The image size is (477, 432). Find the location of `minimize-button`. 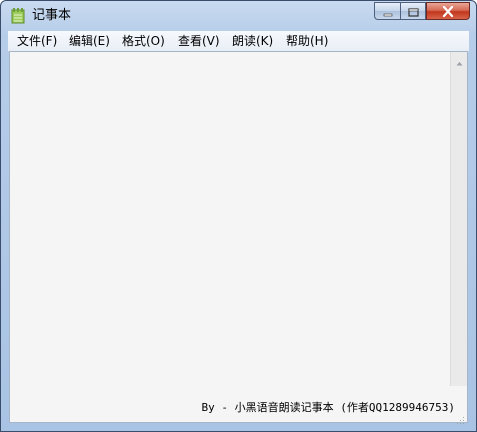

minimize-button is located at coordinates (387, 11).